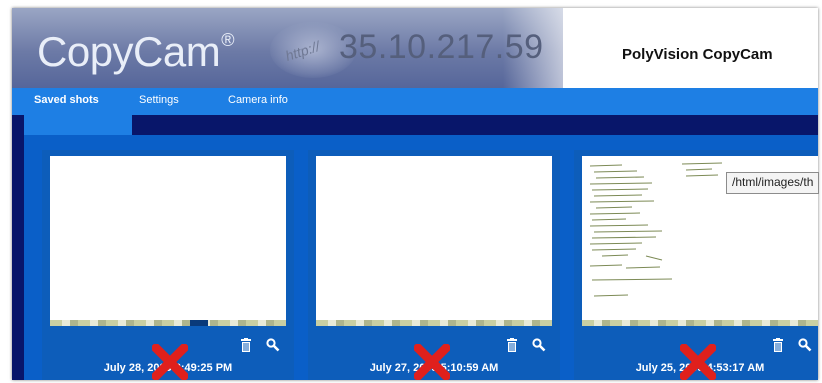  Describe the element at coordinates (415, 101) in the screenshot. I see `navbar: Saved shots Settings Camera info` at that location.